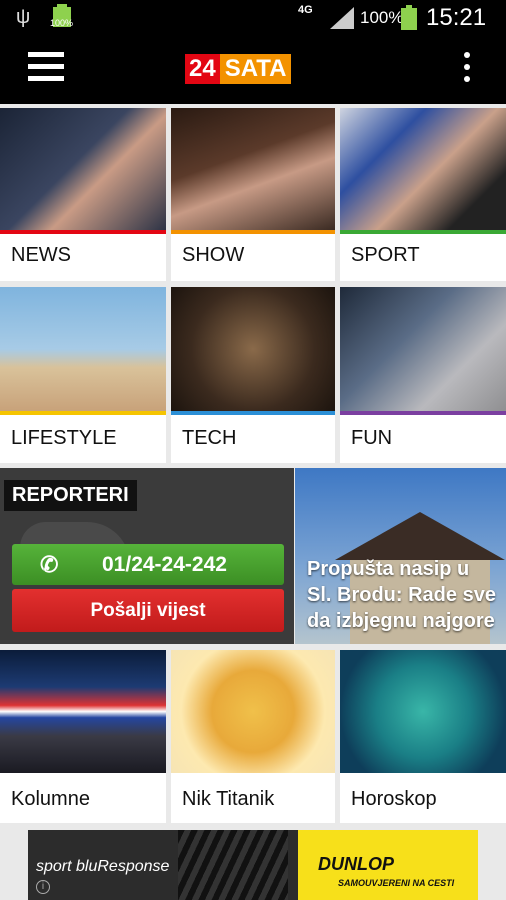  Describe the element at coordinates (202, 69) in the screenshot. I see `logo-number: 24` at that location.